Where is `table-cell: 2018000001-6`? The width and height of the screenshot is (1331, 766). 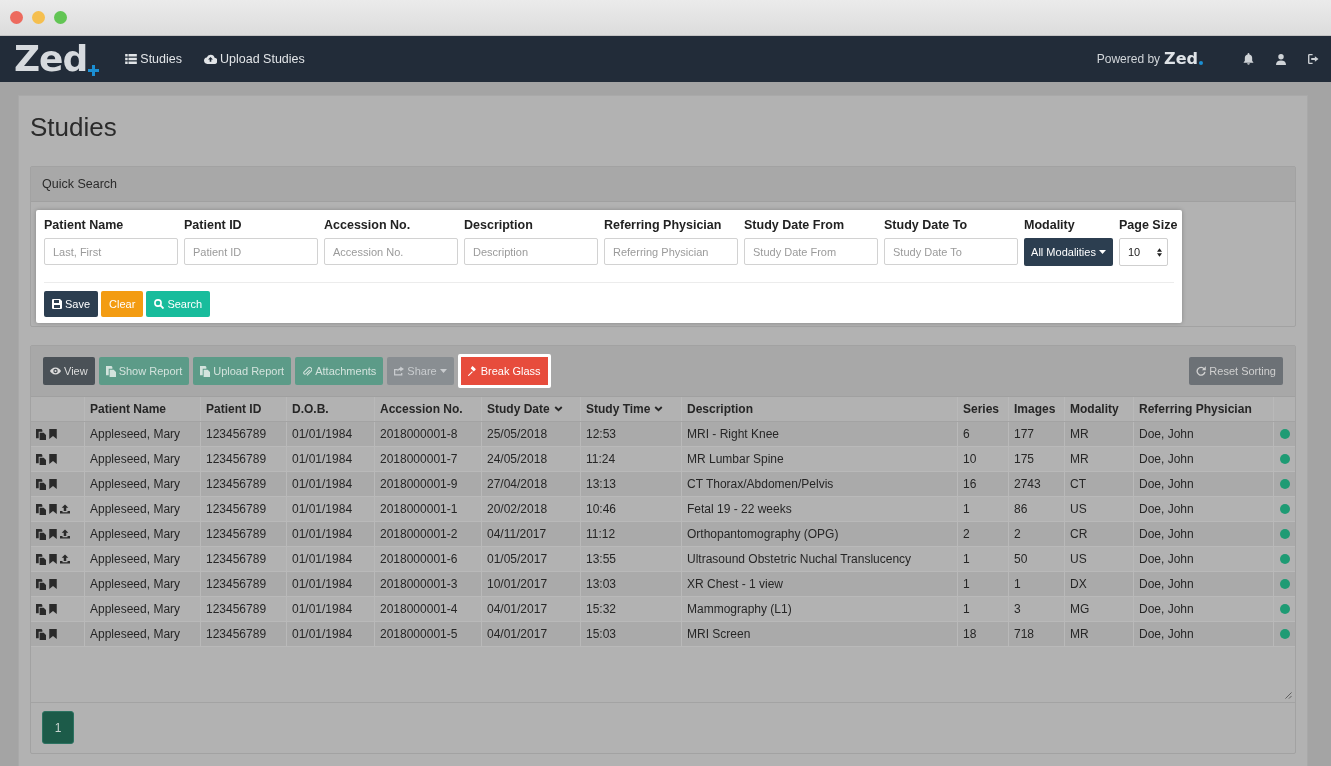 table-cell: 2018000001-6 is located at coordinates (428, 559).